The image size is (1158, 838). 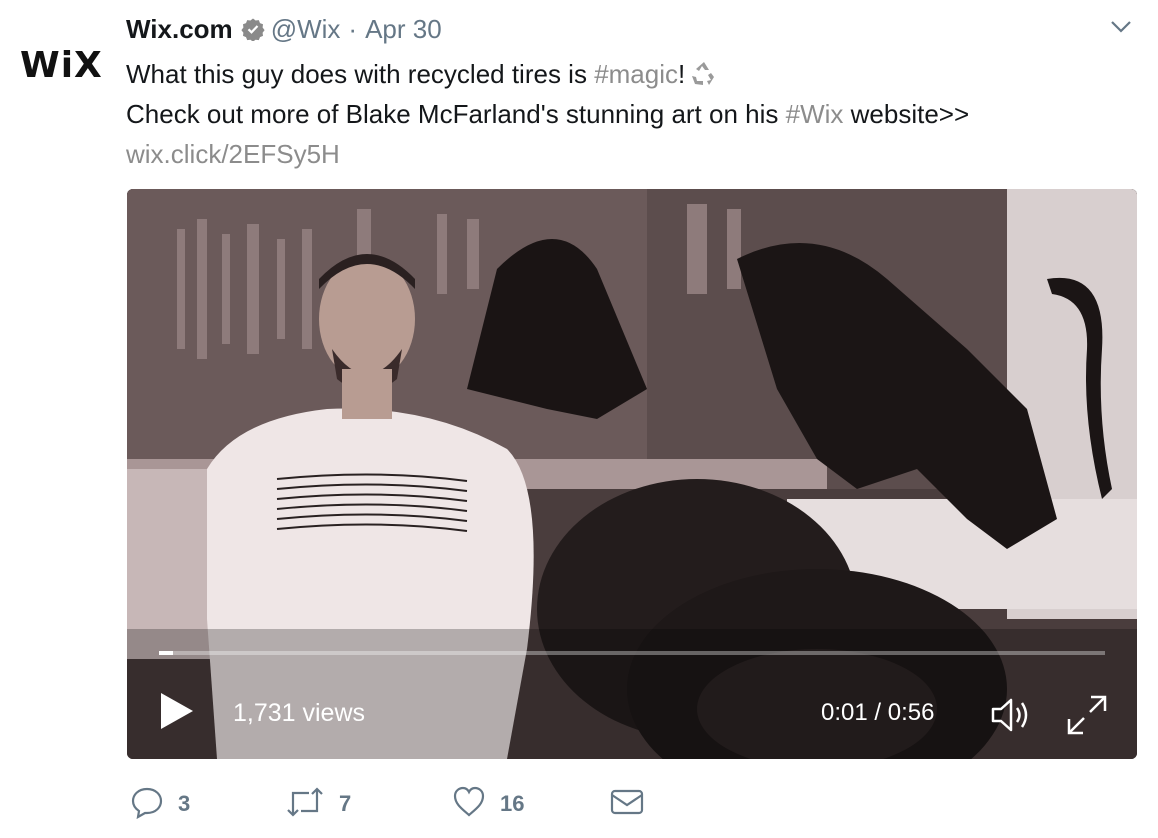 I want to click on verified-icon, so click(x=253, y=29).